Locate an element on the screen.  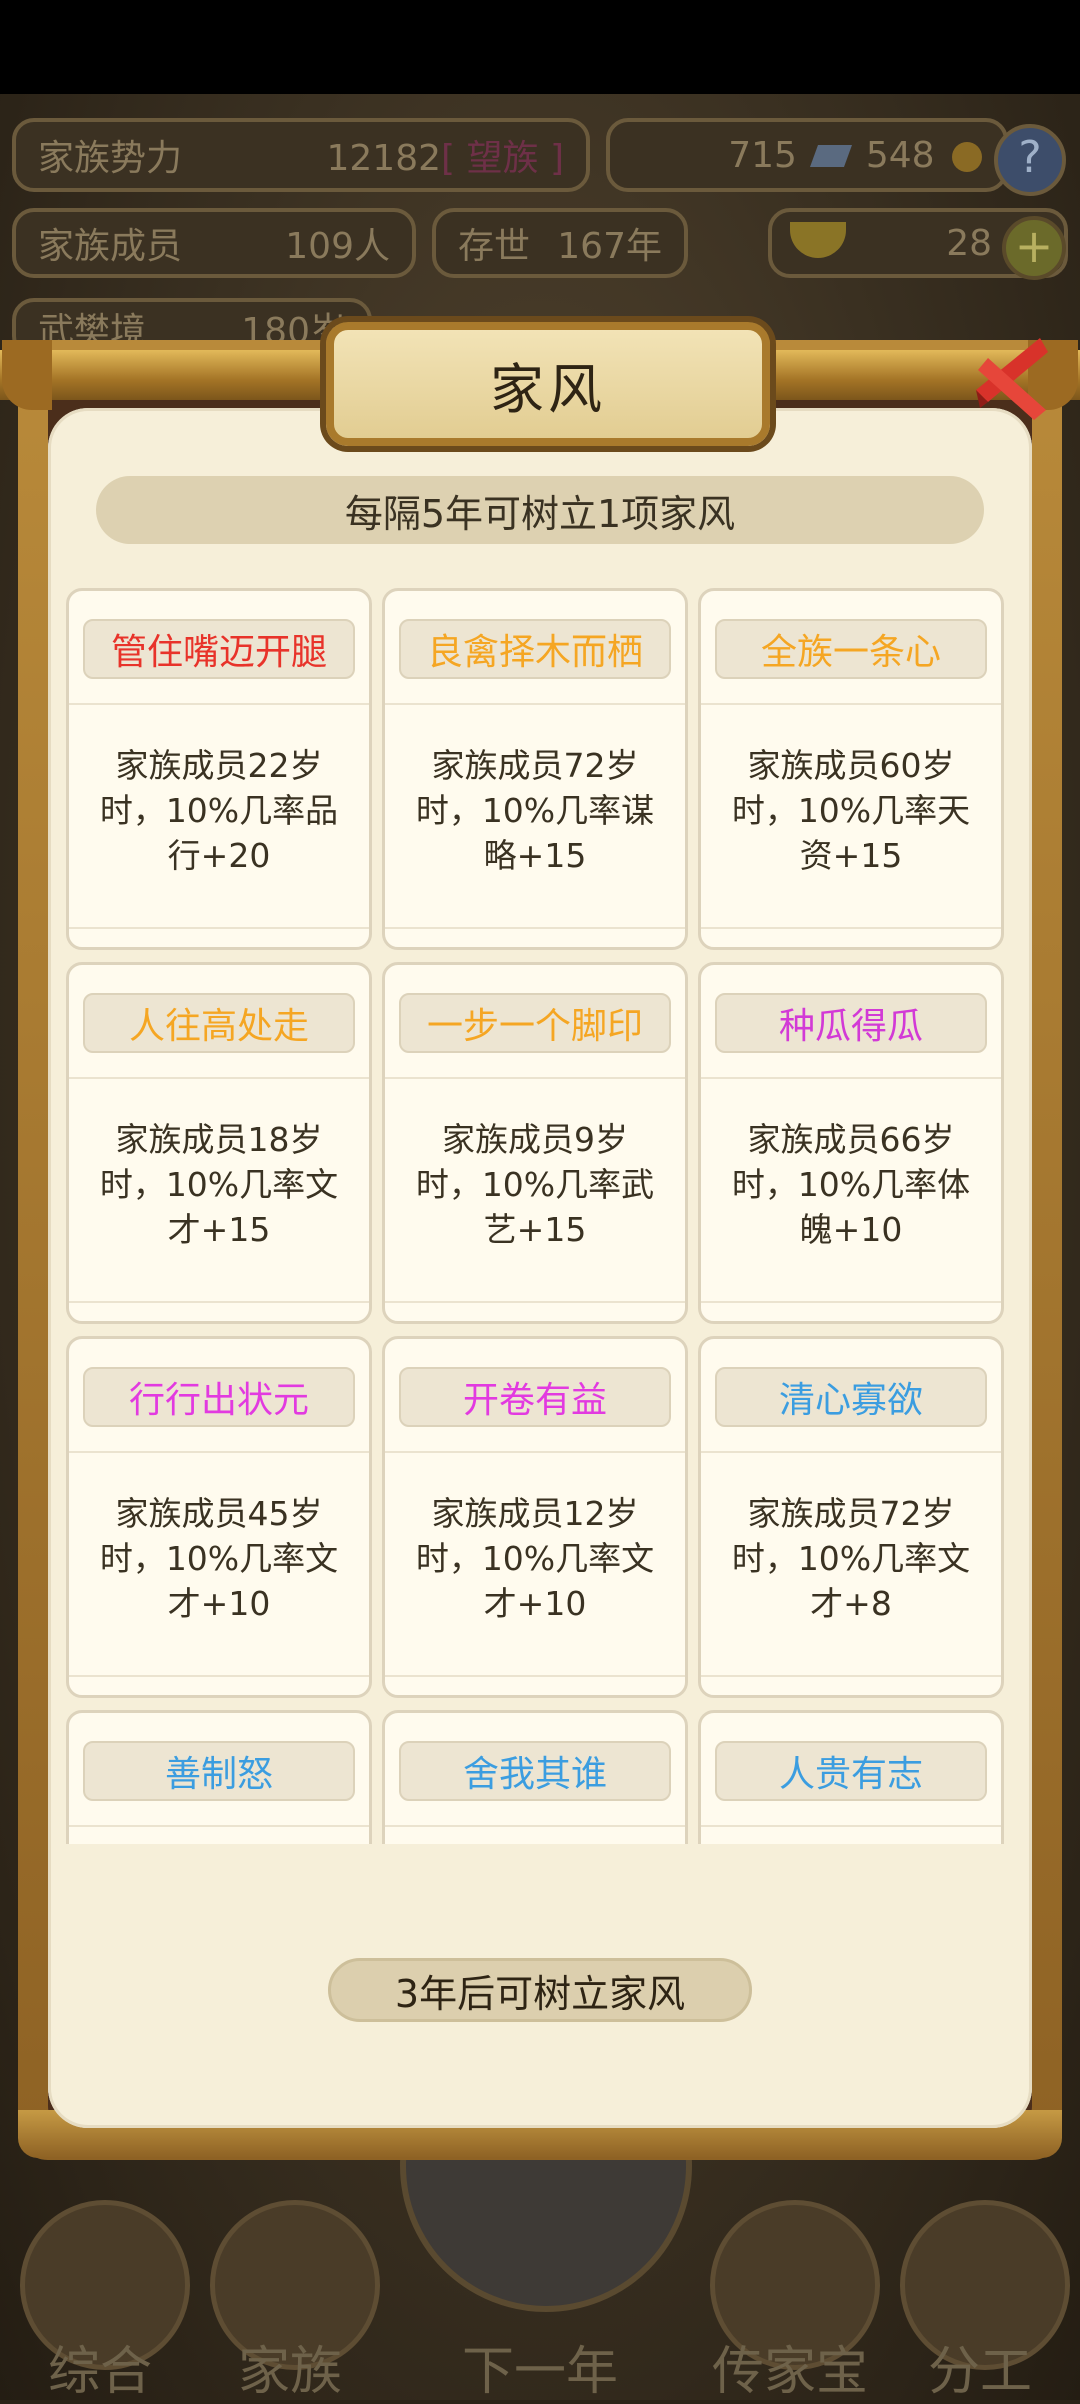
card-name: 人往高处走 is located at coordinates (219, 1023).